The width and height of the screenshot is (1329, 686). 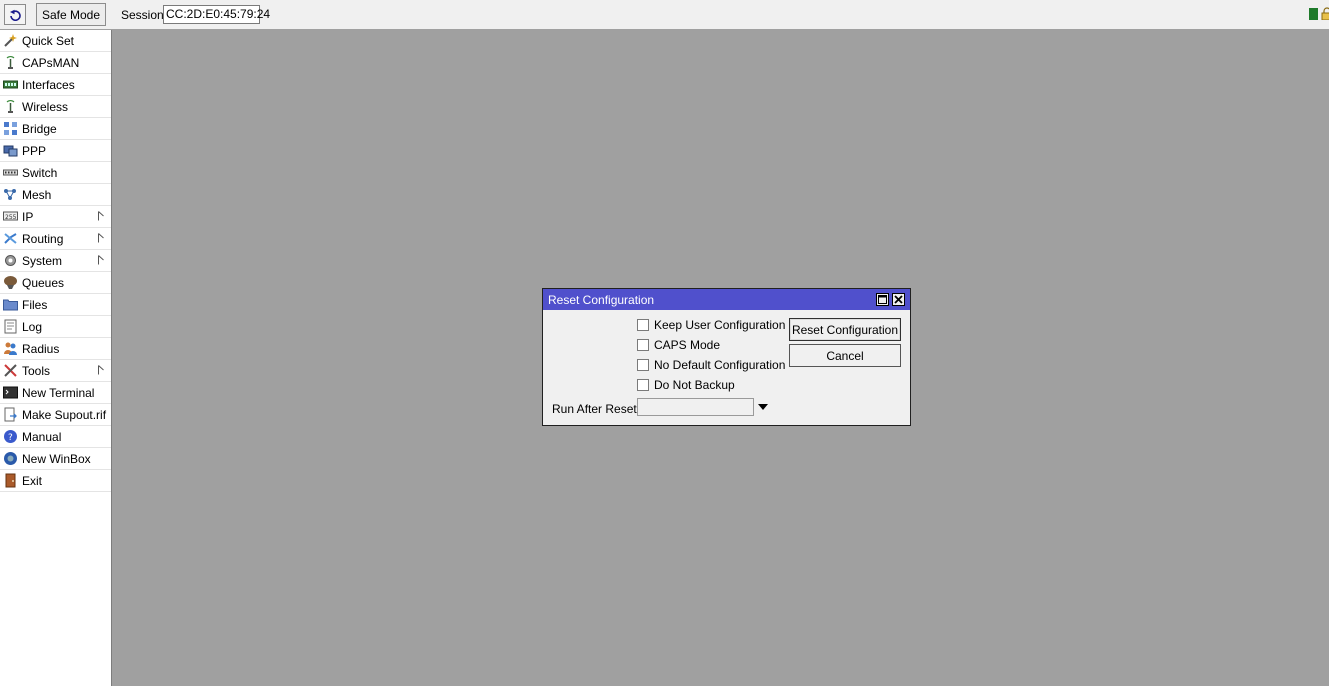 I want to click on run-after-reset-select, so click(x=695, y=407).